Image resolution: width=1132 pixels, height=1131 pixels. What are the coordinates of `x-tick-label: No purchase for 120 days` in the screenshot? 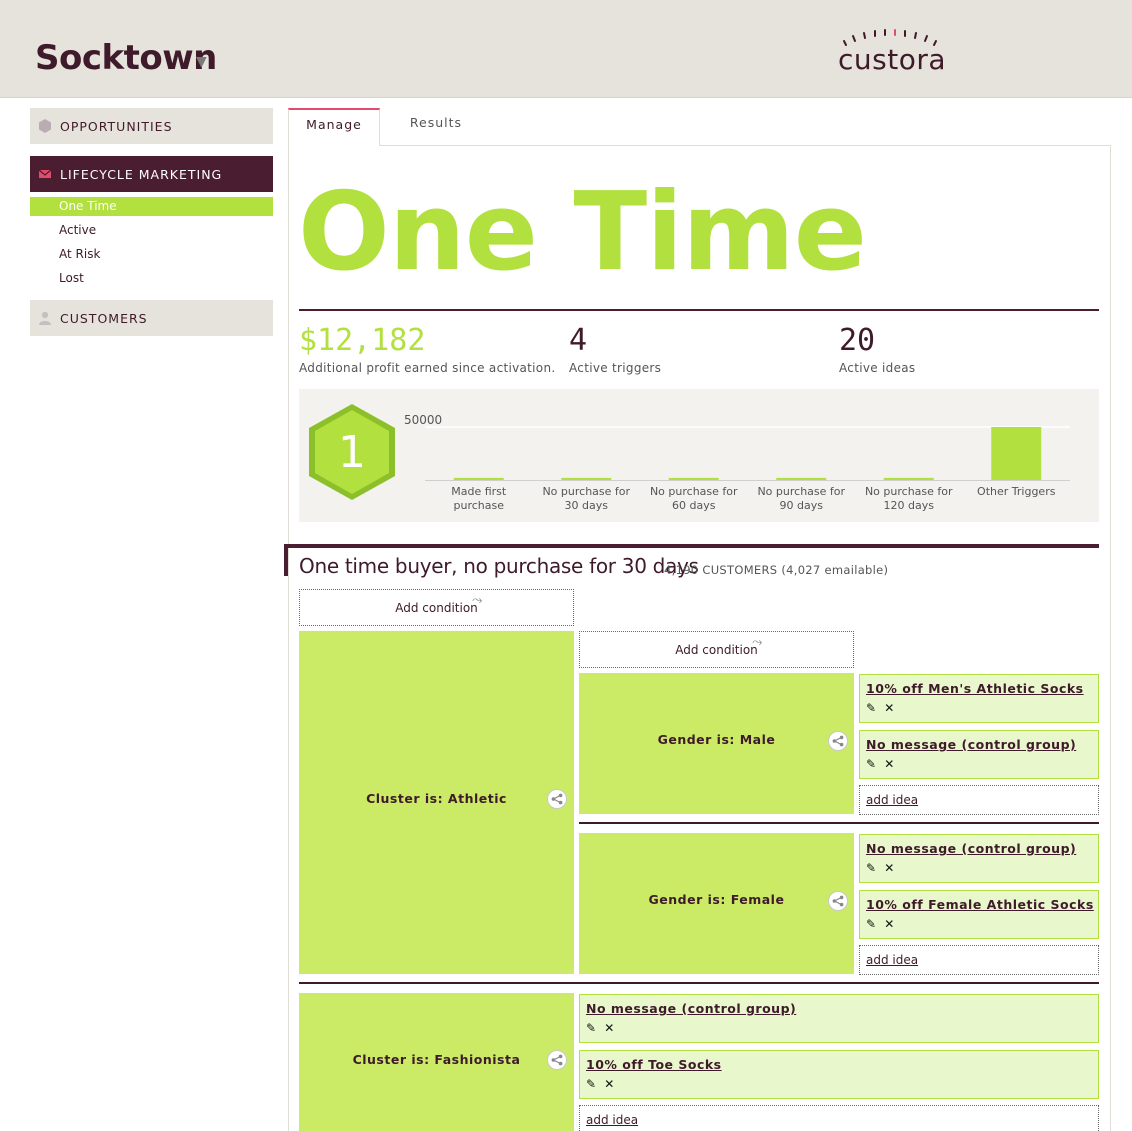 It's located at (909, 498).